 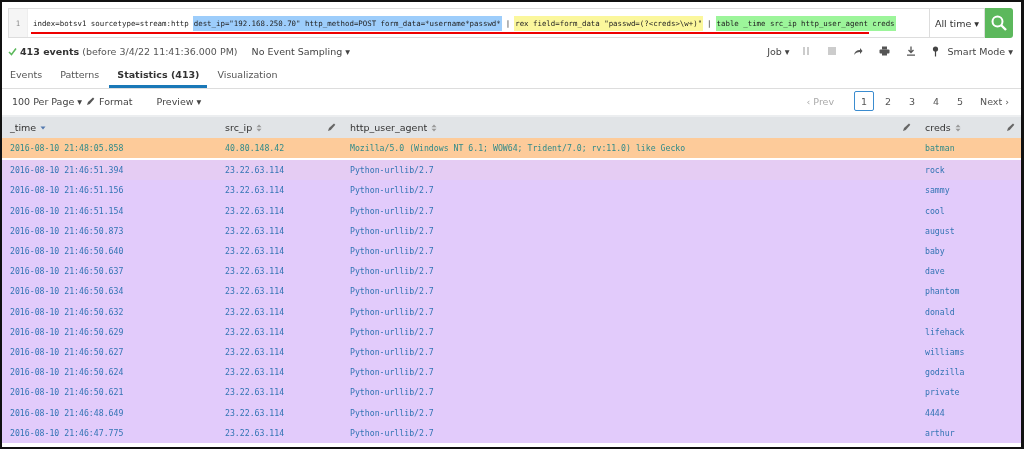 What do you see at coordinates (940, 148) in the screenshot?
I see `table-cell-text: batman` at bounding box center [940, 148].